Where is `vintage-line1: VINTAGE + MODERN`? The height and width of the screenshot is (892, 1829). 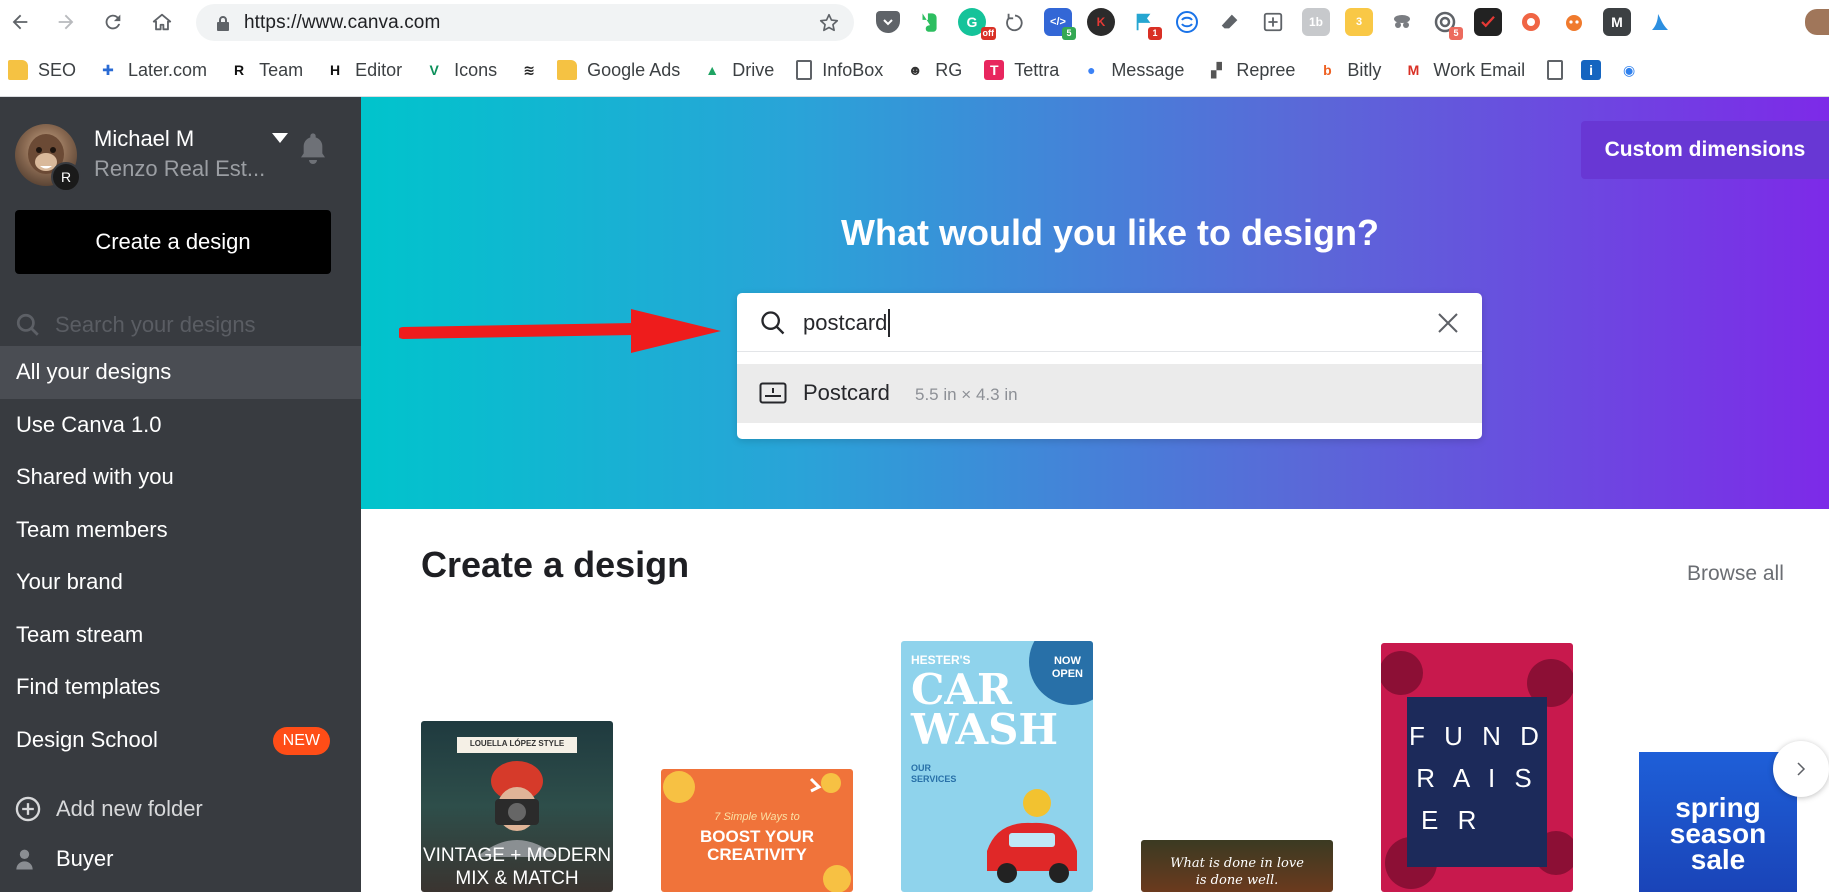
vintage-line1: VINTAGE + MODERN is located at coordinates (517, 855).